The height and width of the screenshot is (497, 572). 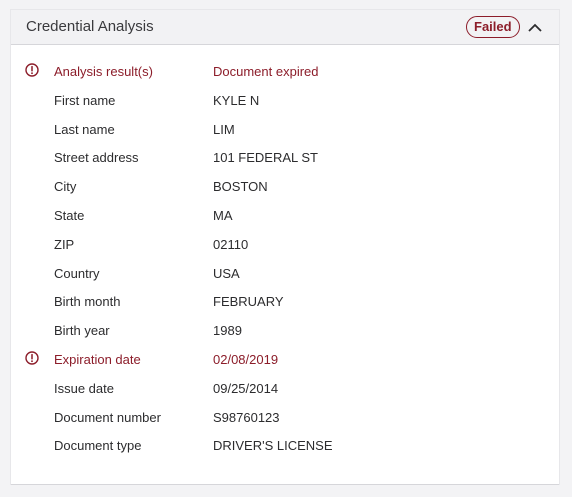 I want to click on detail-row: Issue date 09/25/2014, so click(x=285, y=392).